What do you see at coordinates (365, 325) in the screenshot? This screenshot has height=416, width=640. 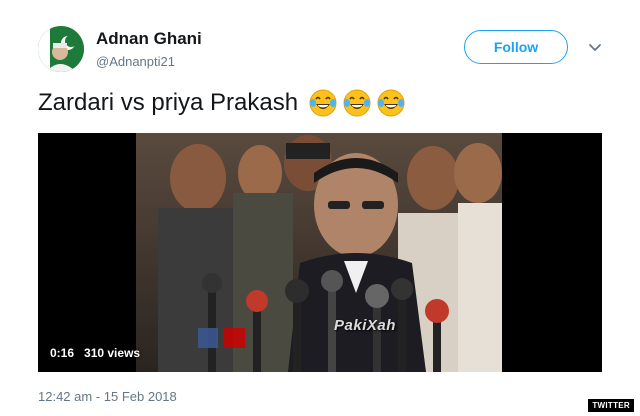 I see `video-watermark: PakiXah` at bounding box center [365, 325].